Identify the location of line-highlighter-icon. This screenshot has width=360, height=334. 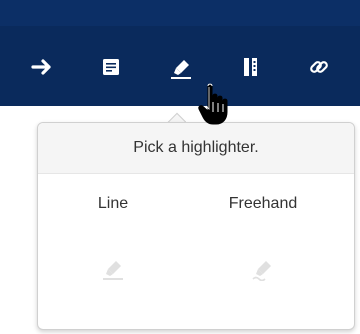
(113, 268).